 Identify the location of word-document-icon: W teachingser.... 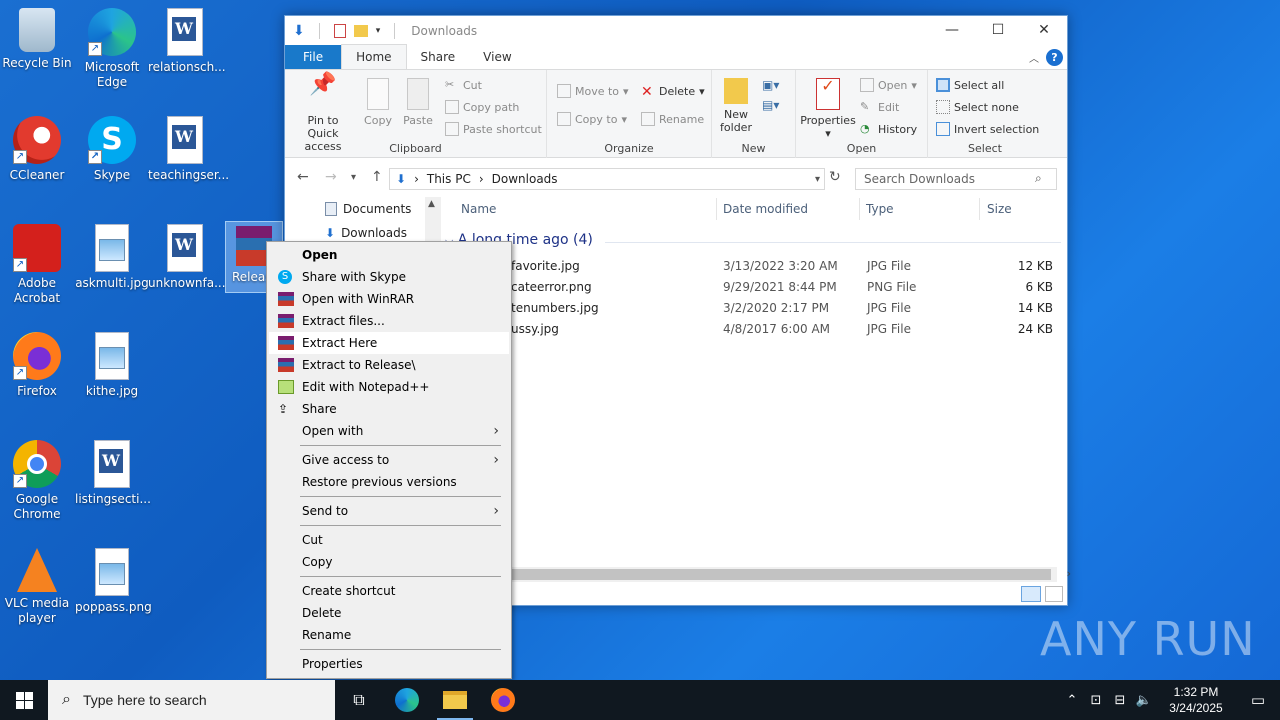
(188, 149).